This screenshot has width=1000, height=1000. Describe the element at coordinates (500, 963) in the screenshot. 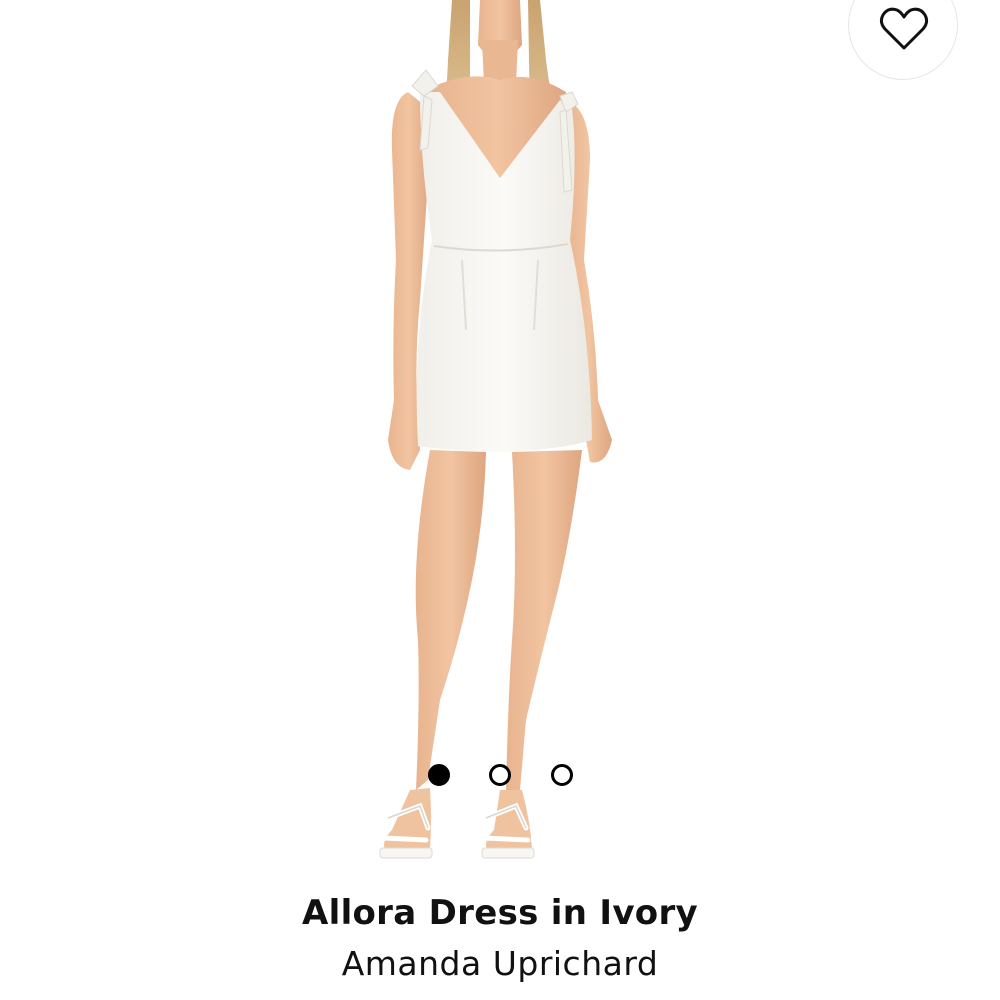

I see `product-brand: Amanda Uprichard` at that location.